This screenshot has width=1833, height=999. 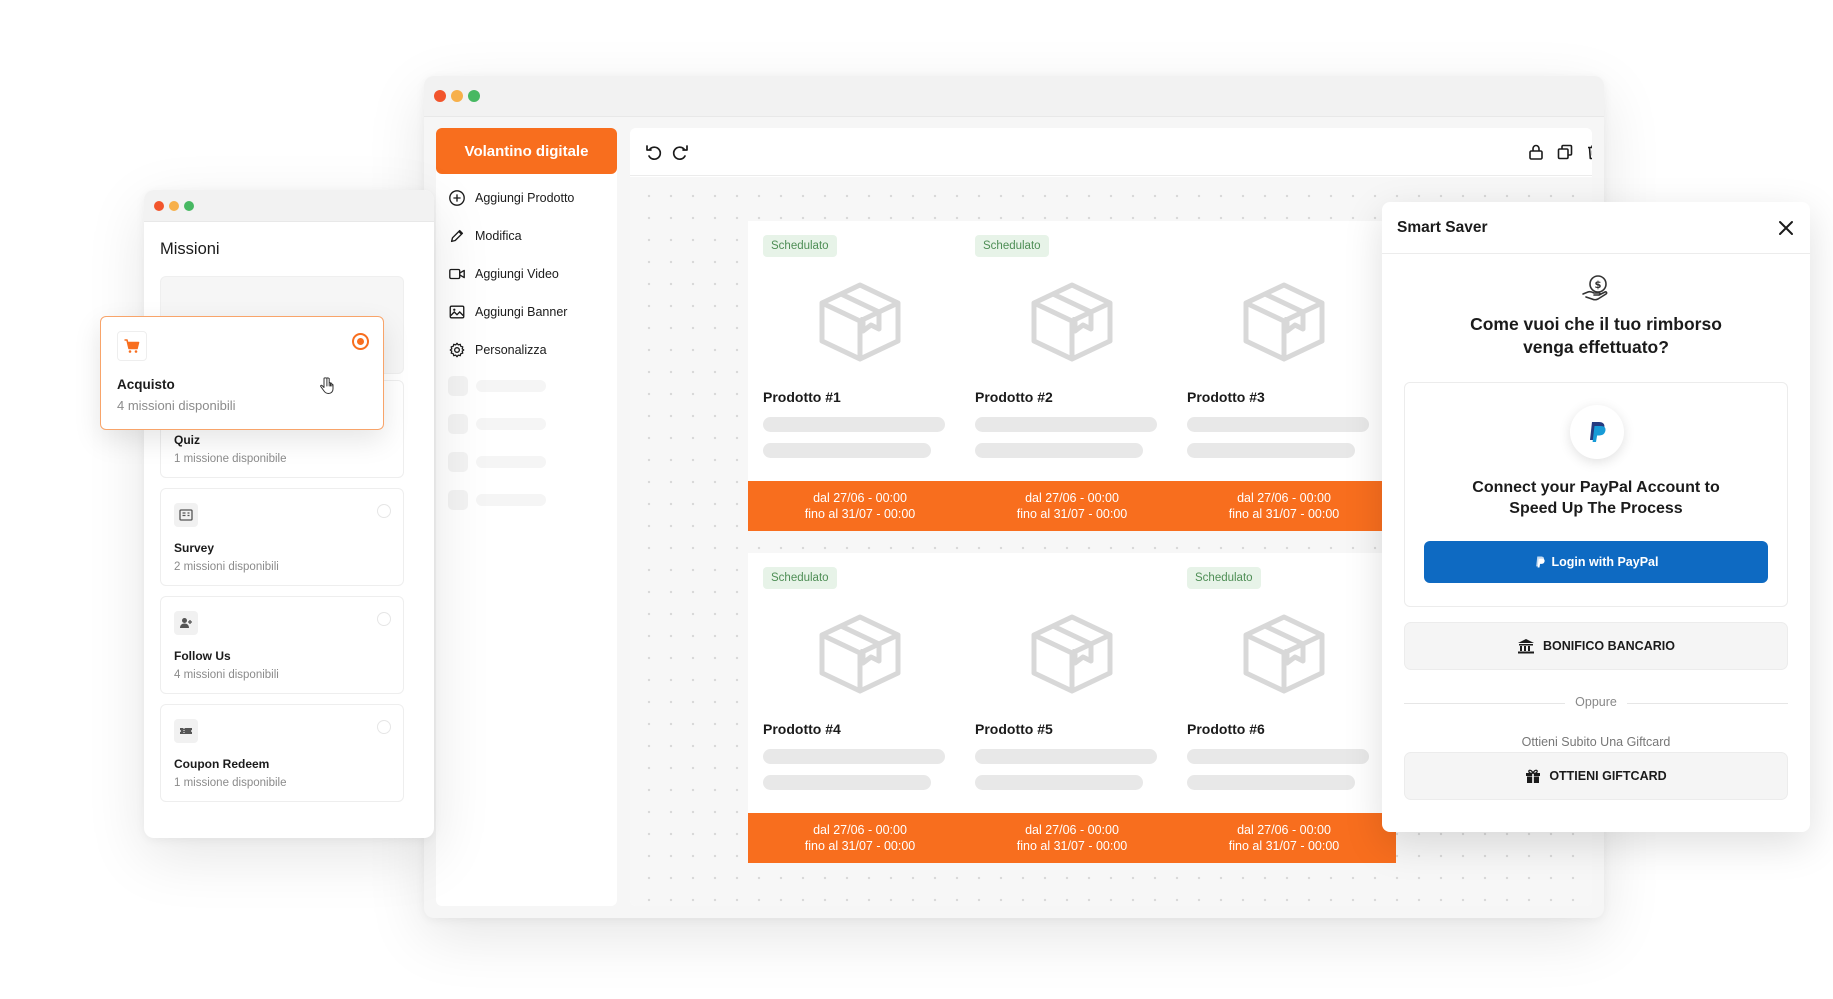 I want to click on giftcard-subtitle: Ottieni Subito Una Giftcard, so click(x=1596, y=742).